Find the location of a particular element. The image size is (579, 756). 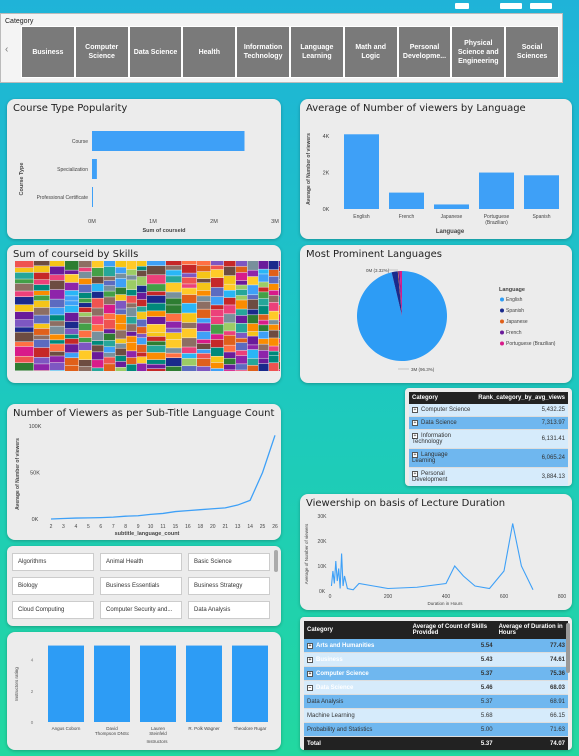

slicer-item: Social Sciences is located at coordinates (532, 52).